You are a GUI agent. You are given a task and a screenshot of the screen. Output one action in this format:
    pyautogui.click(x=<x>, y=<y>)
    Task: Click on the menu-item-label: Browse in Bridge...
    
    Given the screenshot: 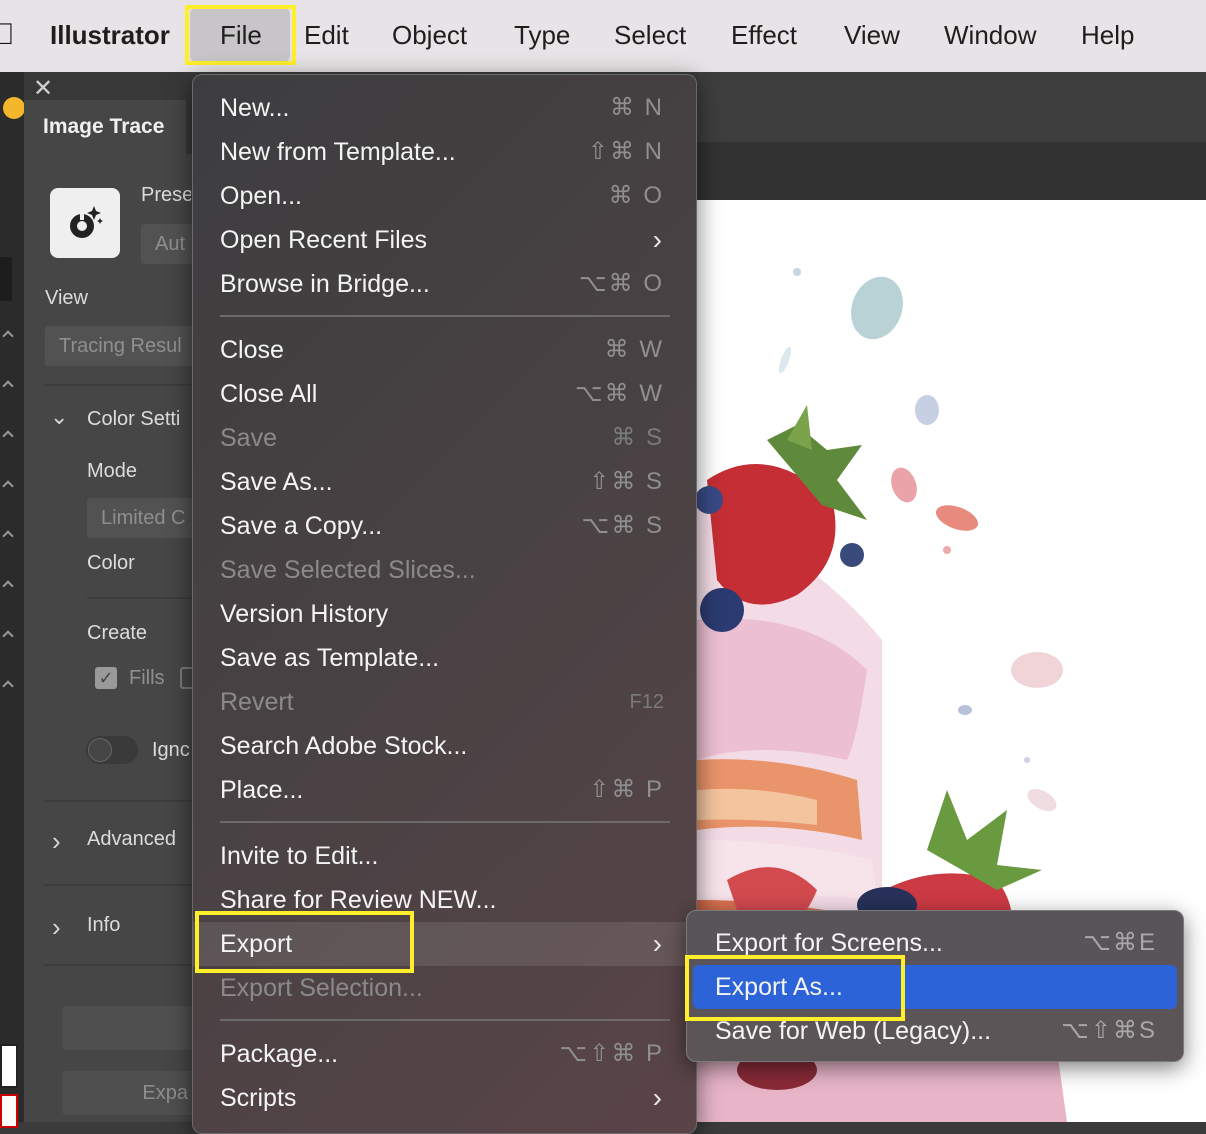 What is the action you would take?
    pyautogui.click(x=325, y=284)
    